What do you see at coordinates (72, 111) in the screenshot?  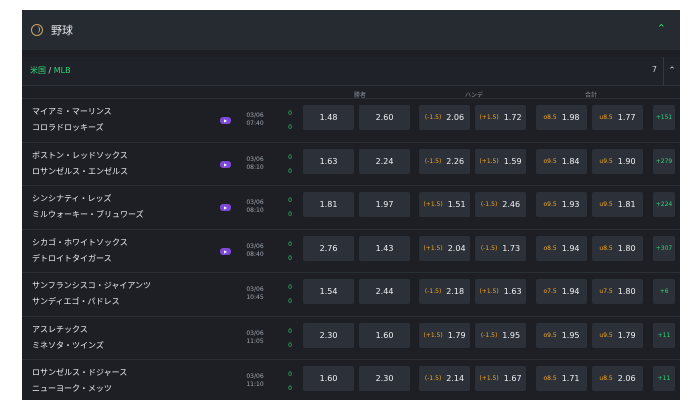 I see `home-team: マイアミ・マーリンス` at bounding box center [72, 111].